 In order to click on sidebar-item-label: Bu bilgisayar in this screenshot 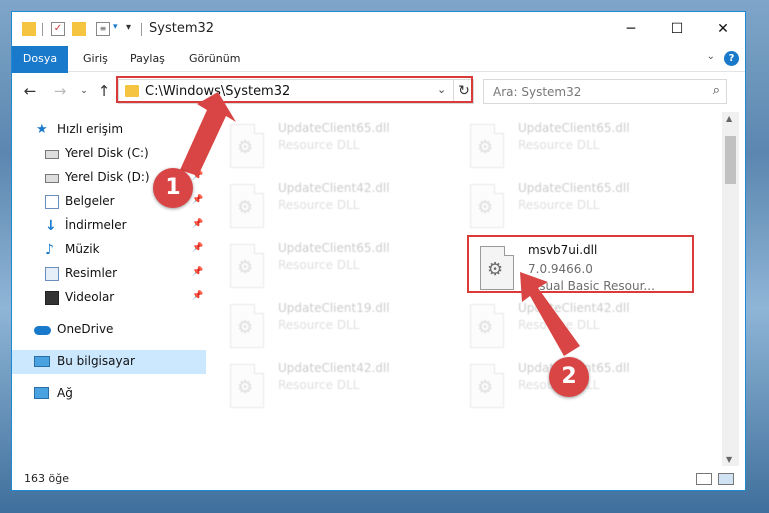, I will do `click(96, 361)`.